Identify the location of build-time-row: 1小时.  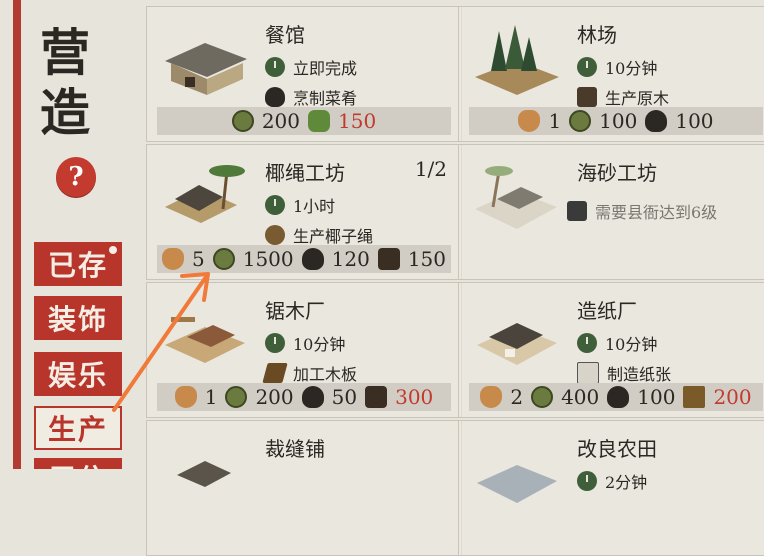
(300, 205).